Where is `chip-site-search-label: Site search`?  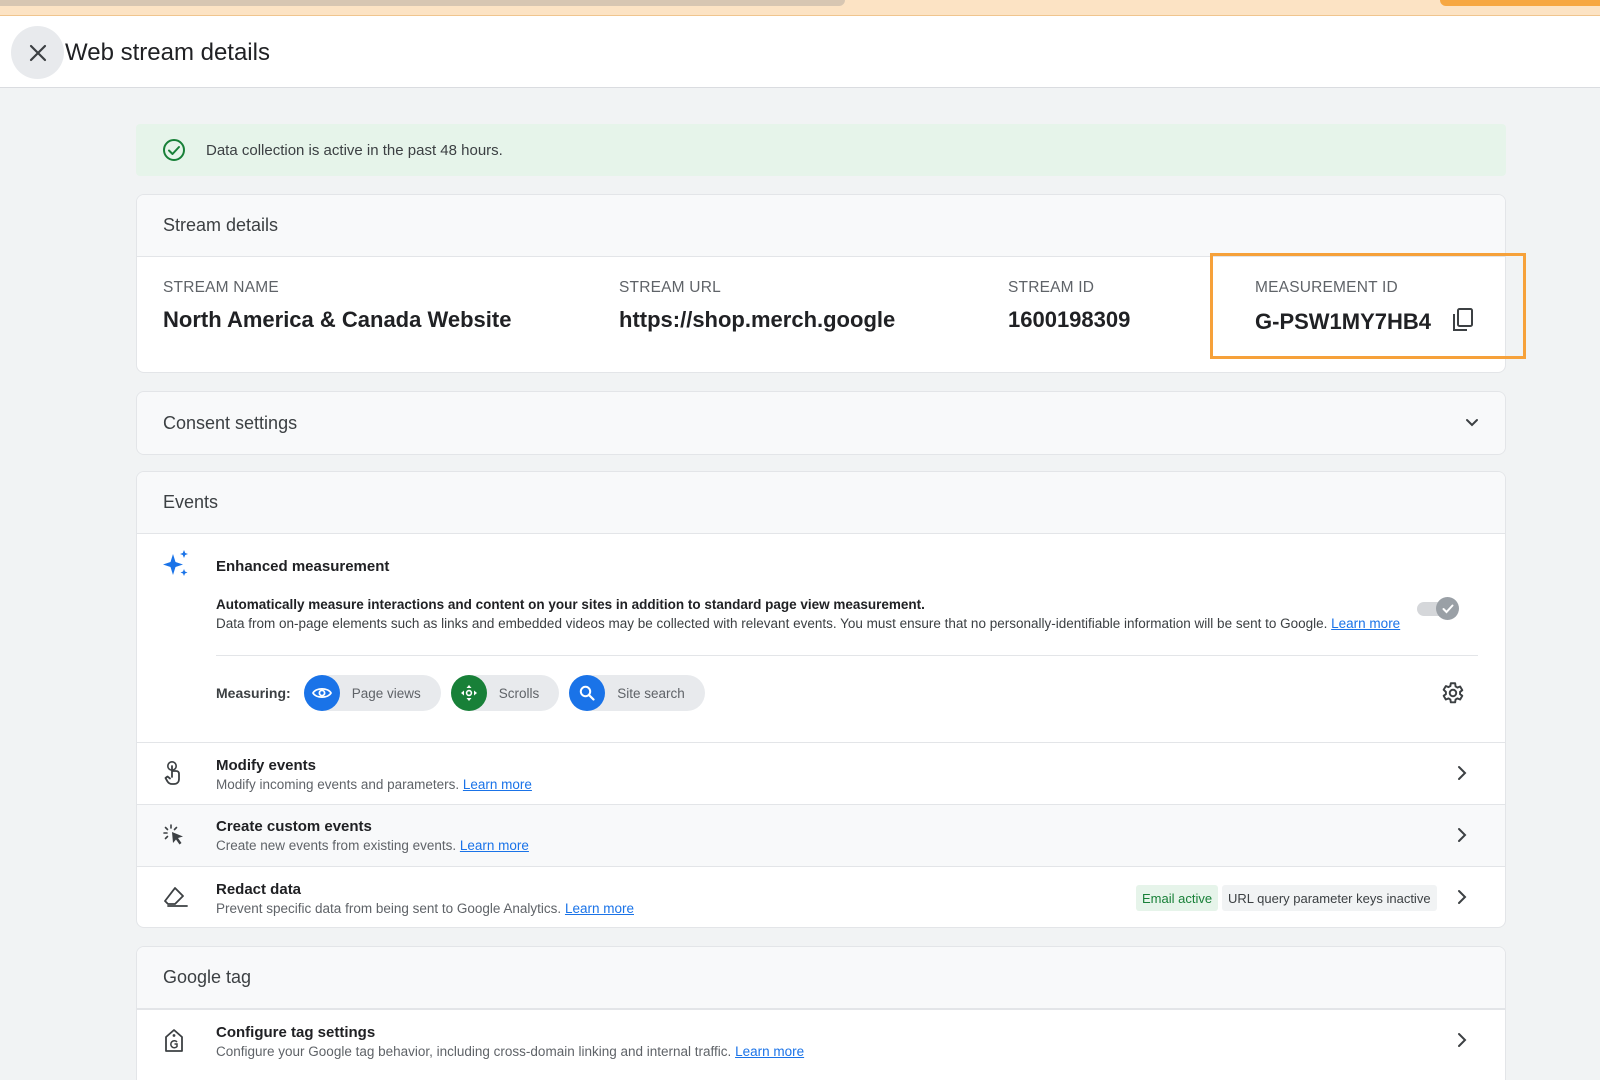 chip-site-search-label: Site search is located at coordinates (651, 693).